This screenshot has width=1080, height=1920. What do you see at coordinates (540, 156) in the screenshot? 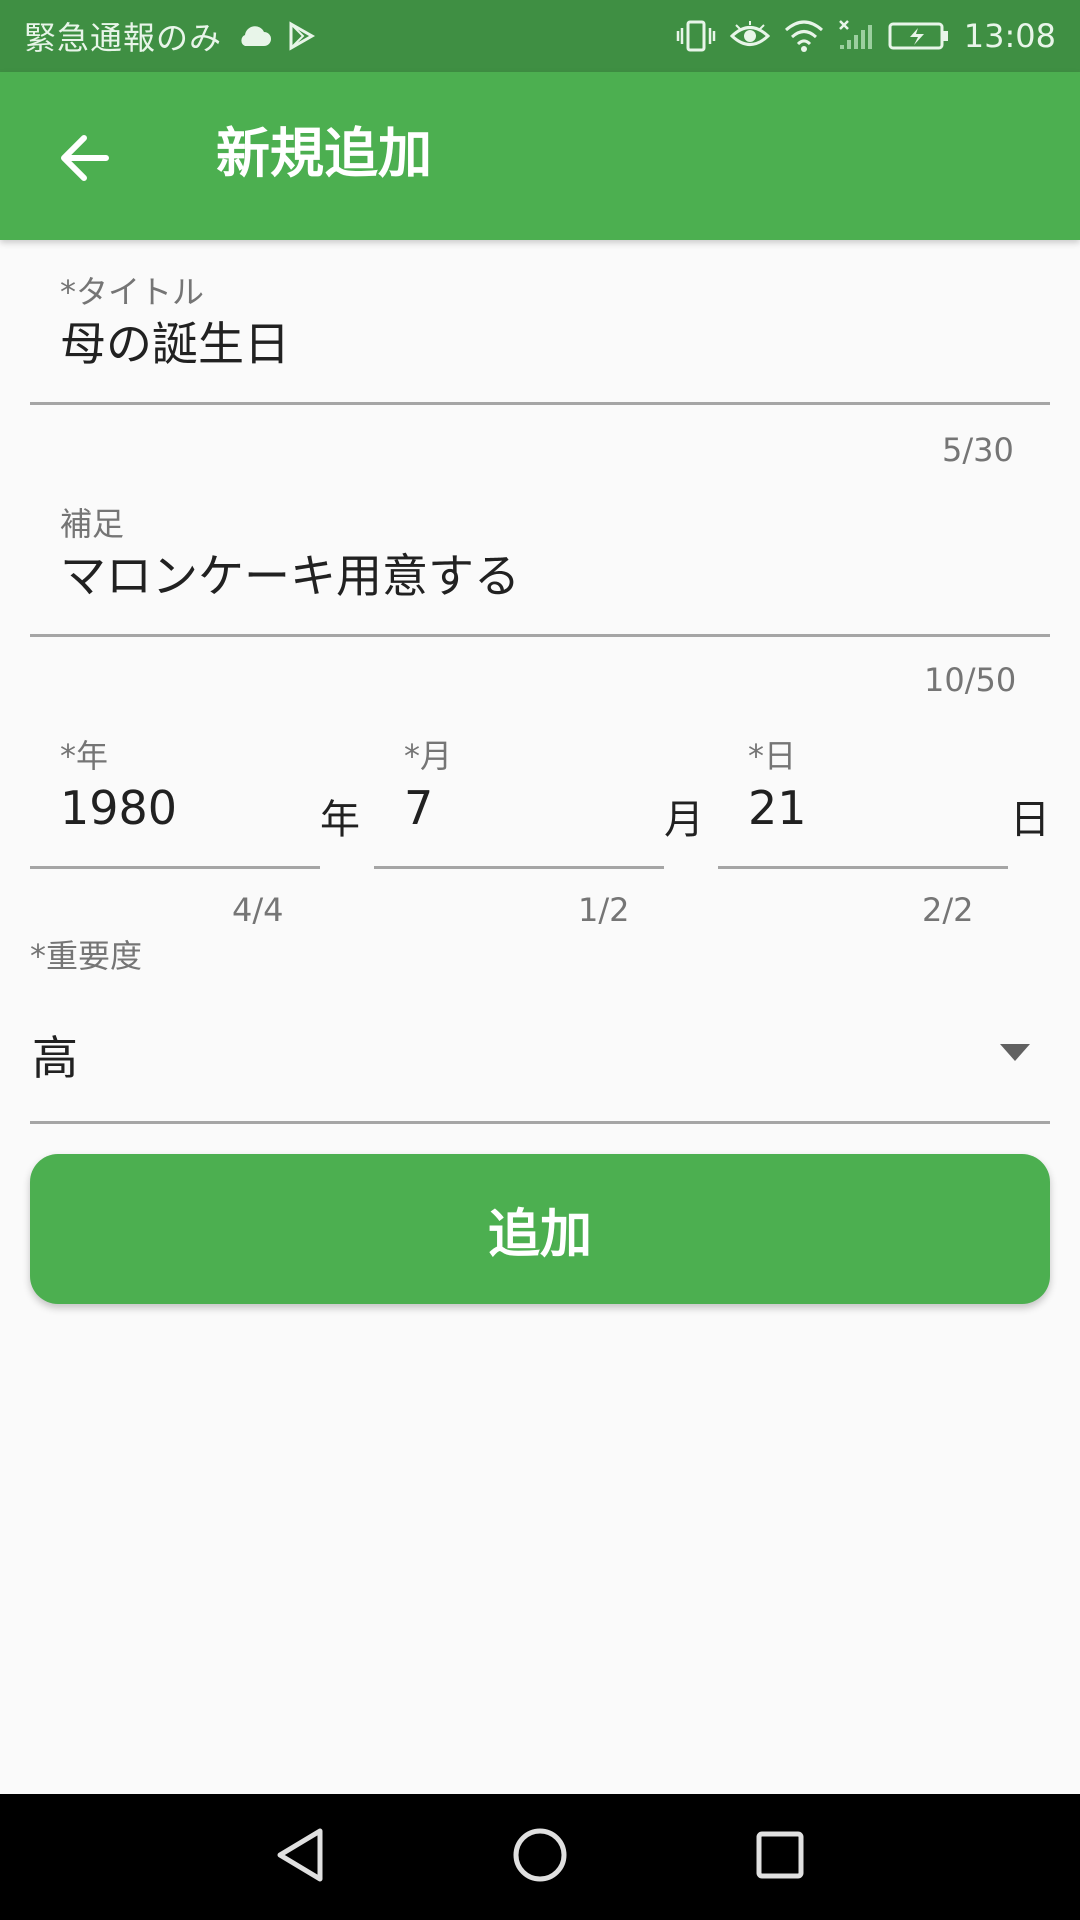
I see `app-bar: 新規追加` at bounding box center [540, 156].